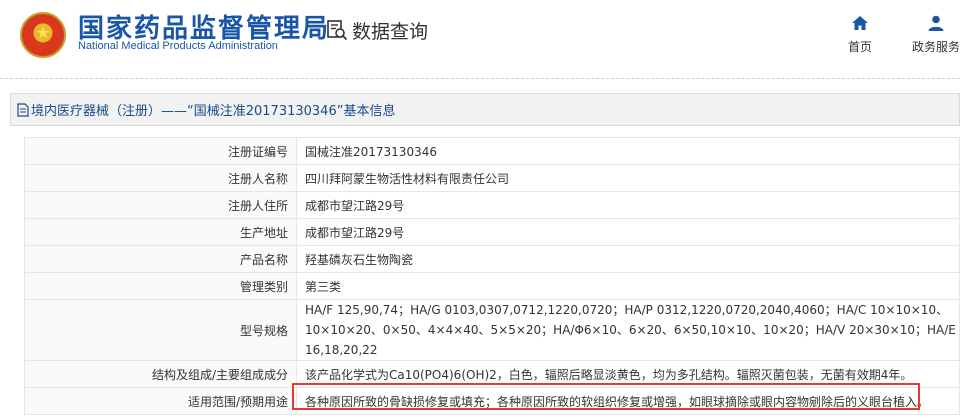 The image size is (960, 418). I want to click on row-key: 型号规格, so click(160, 330).